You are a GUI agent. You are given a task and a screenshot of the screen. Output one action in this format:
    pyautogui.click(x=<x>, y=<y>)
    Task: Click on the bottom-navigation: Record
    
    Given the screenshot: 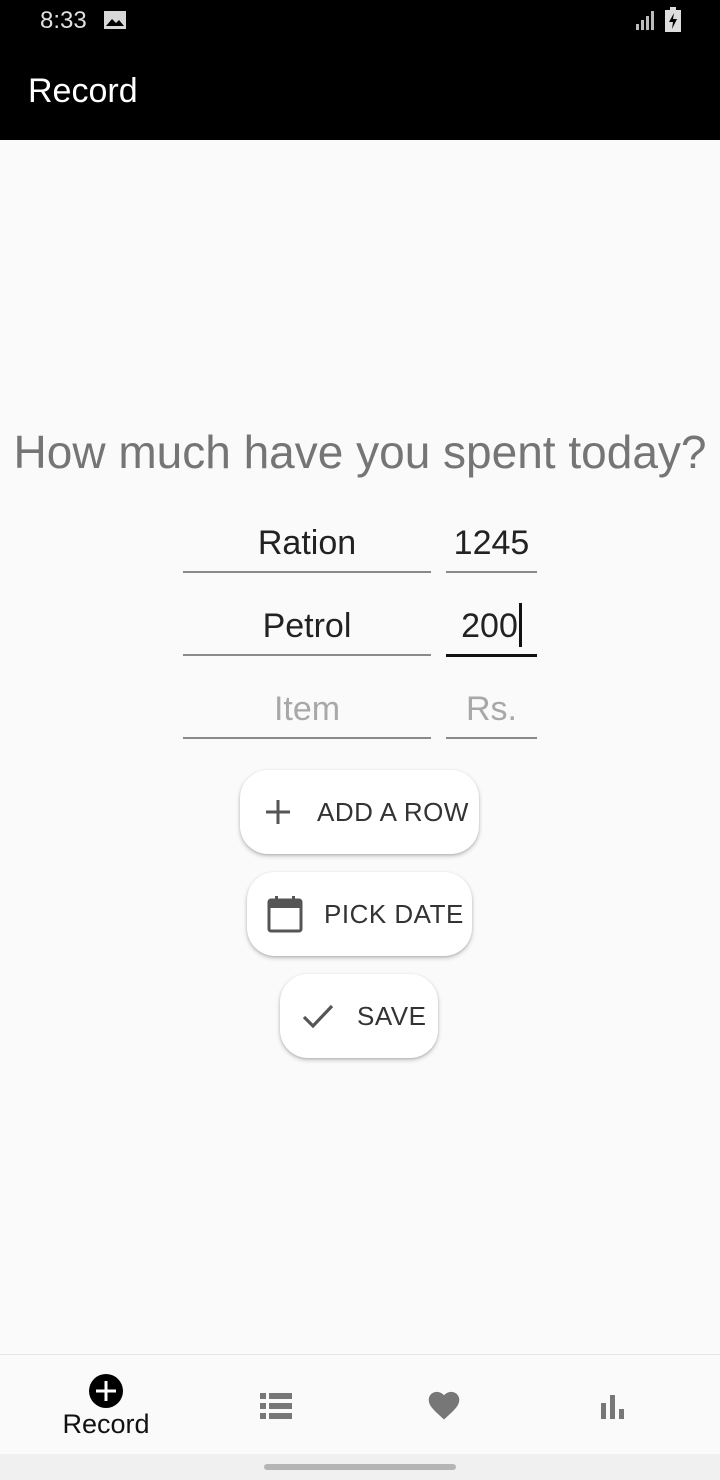 What is the action you would take?
    pyautogui.click(x=360, y=1404)
    